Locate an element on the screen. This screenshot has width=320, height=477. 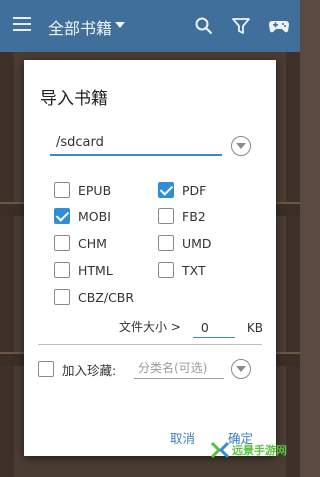
path-dropdown-icon is located at coordinates (241, 146).